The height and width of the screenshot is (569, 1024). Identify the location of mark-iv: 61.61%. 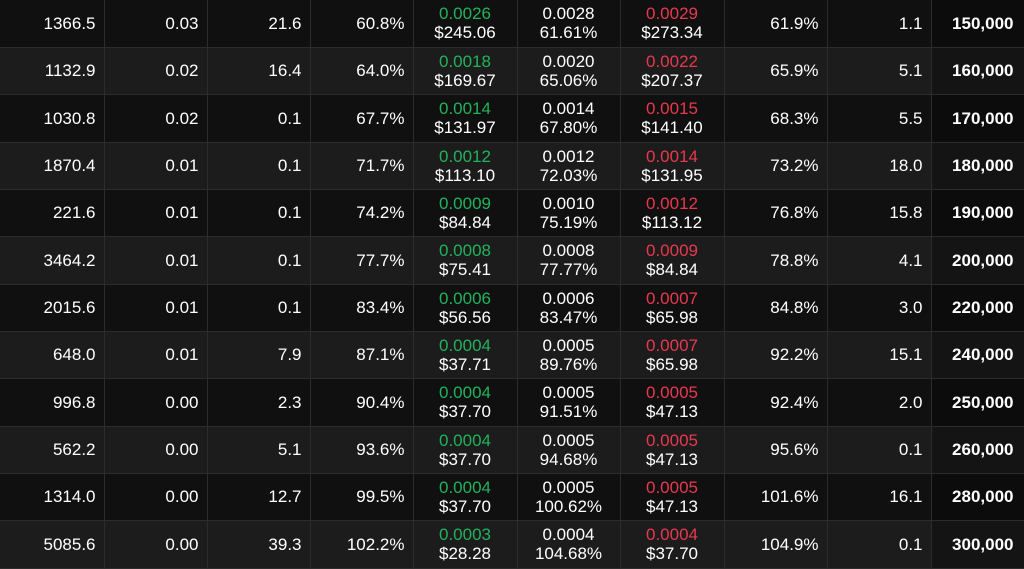
(568, 33).